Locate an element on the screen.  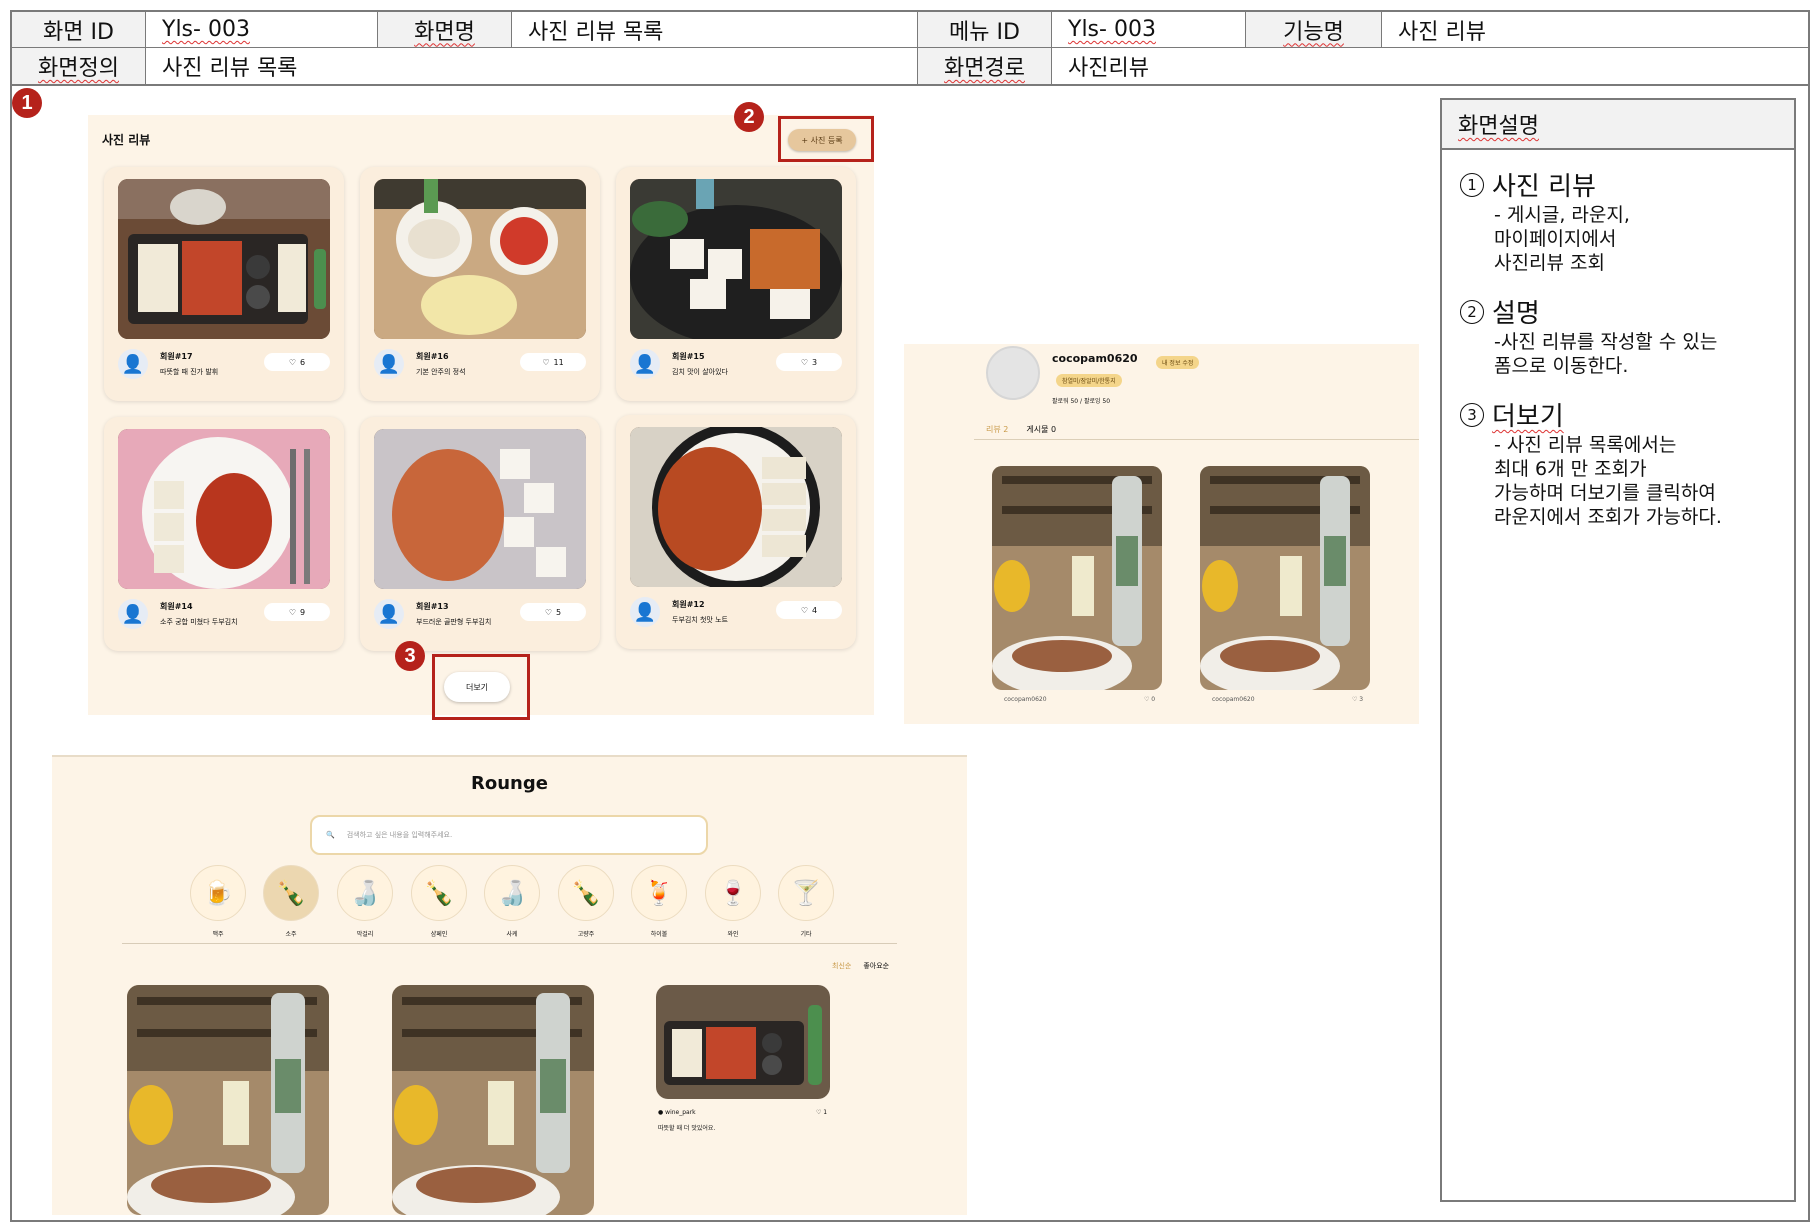
definition-label: 화면정의 is located at coordinates (79, 66).